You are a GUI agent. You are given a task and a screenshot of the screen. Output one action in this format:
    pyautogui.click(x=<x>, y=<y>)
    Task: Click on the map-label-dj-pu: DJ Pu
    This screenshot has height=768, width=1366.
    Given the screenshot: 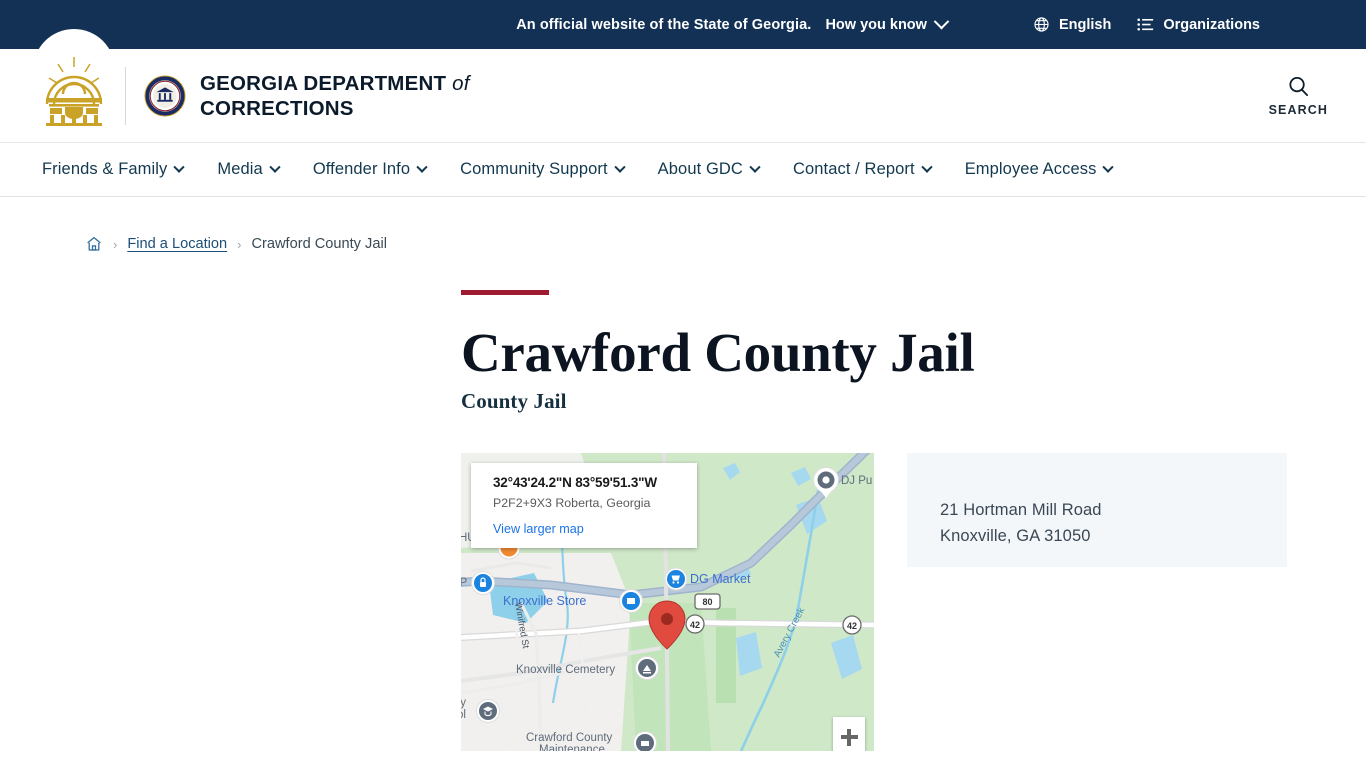 What is the action you would take?
    pyautogui.click(x=856, y=481)
    